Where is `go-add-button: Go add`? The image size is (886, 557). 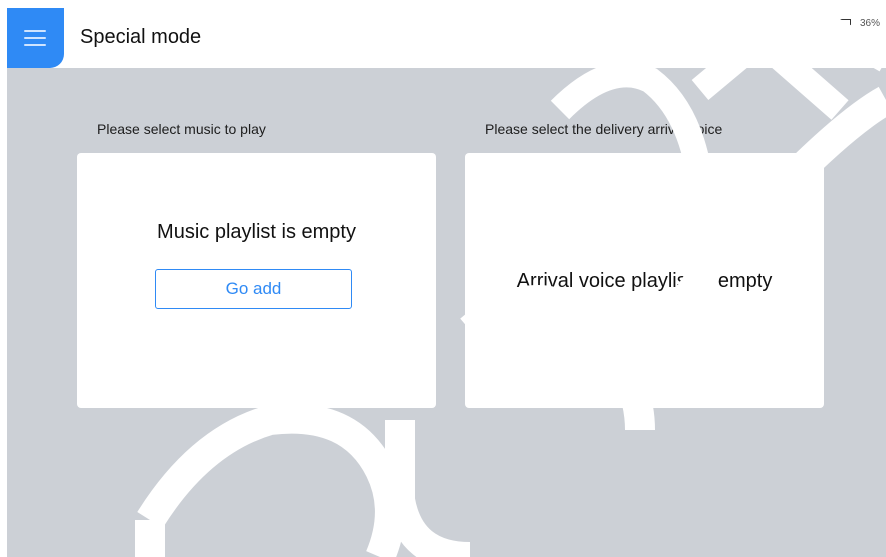
go-add-button: Go add is located at coordinates (253, 289).